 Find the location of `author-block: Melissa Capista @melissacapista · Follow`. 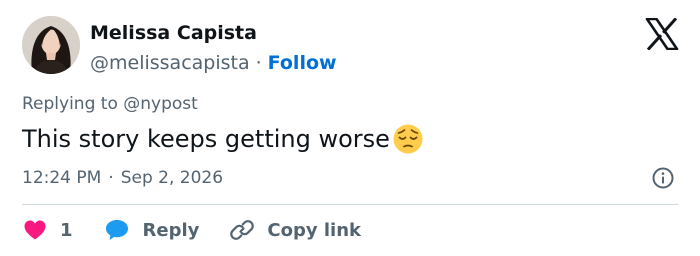

author-block: Melissa Capista @melissacapista · Follow is located at coordinates (213, 48).